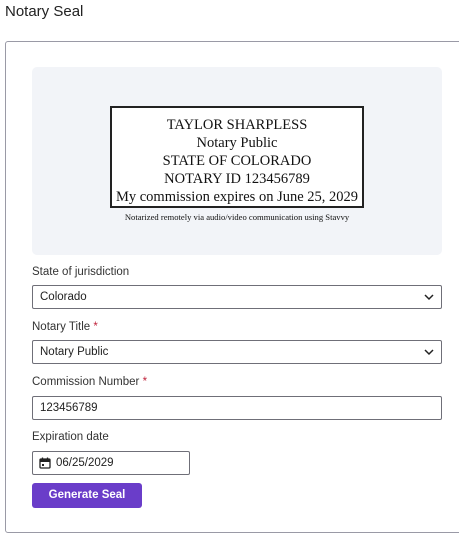 The image size is (459, 538). I want to click on seal-name: TAYLOR SHARPLESS, so click(237, 125).